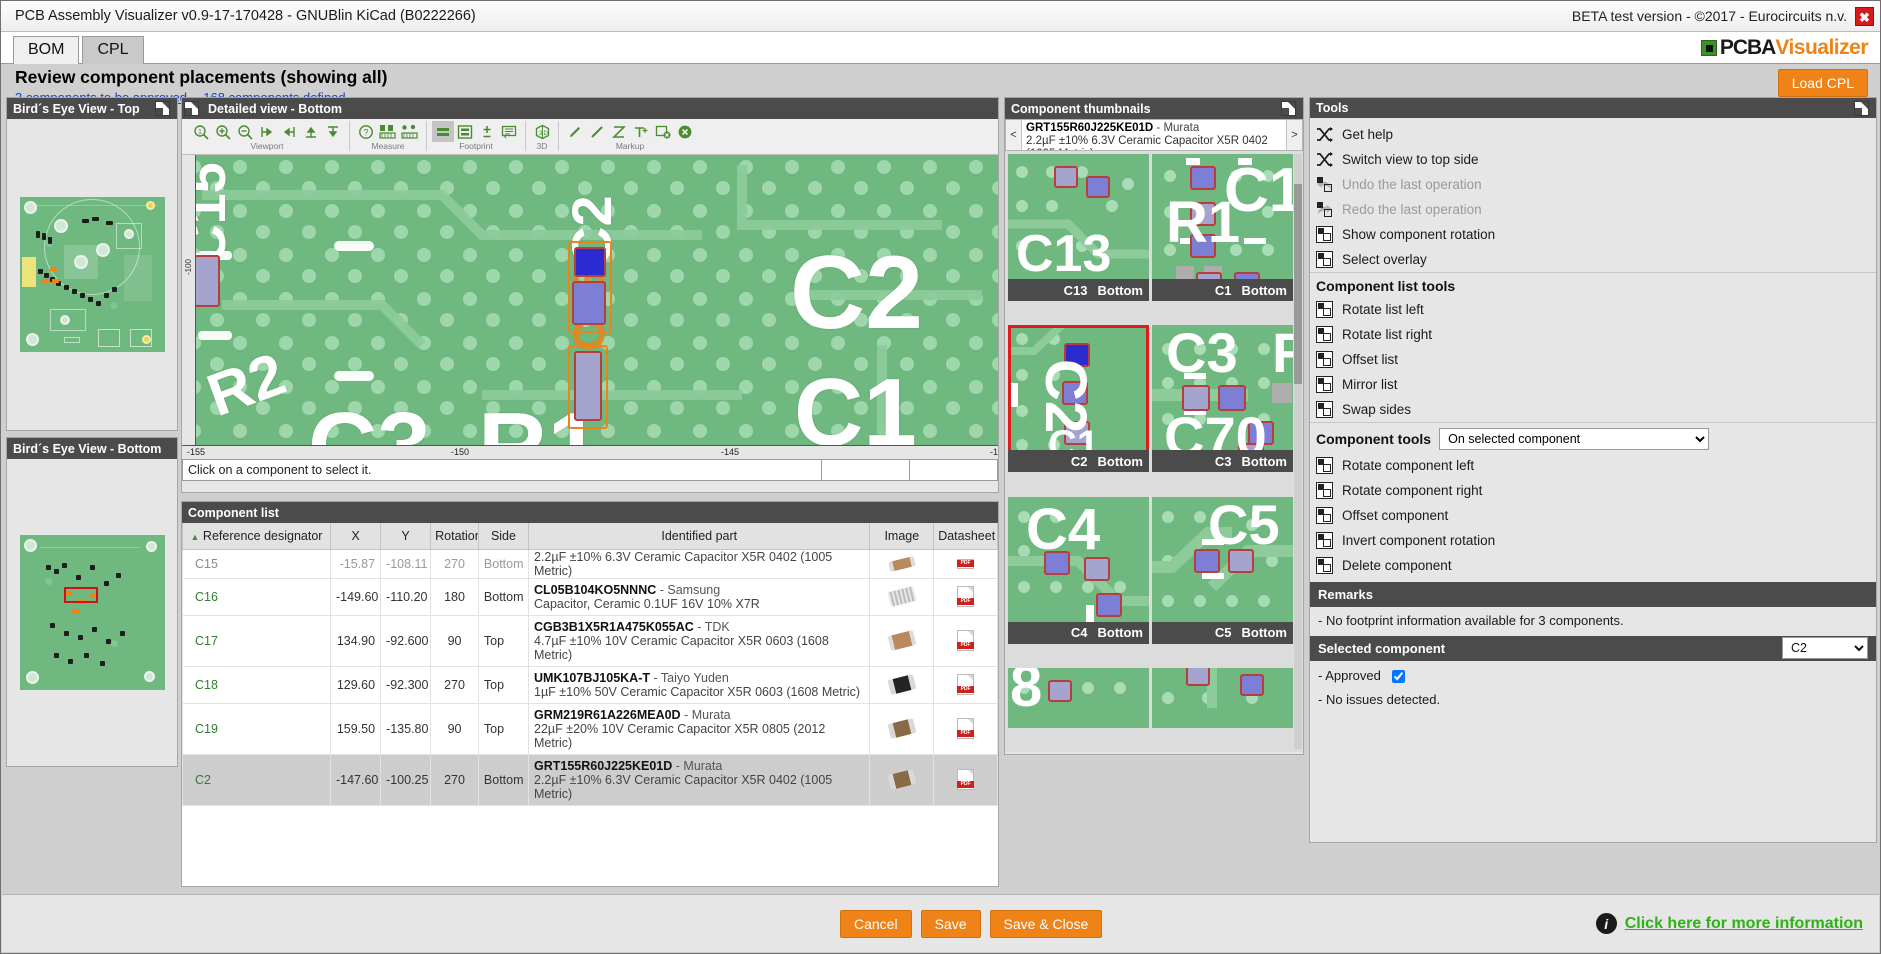  Describe the element at coordinates (1014, 135) in the screenshot. I see `thumbnails-prev-button: <` at that location.